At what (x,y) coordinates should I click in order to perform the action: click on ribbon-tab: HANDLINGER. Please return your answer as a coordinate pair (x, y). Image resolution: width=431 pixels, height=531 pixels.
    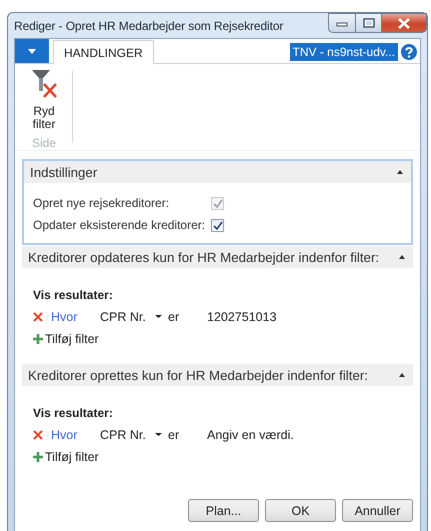
    Looking at the image, I should click on (103, 52).